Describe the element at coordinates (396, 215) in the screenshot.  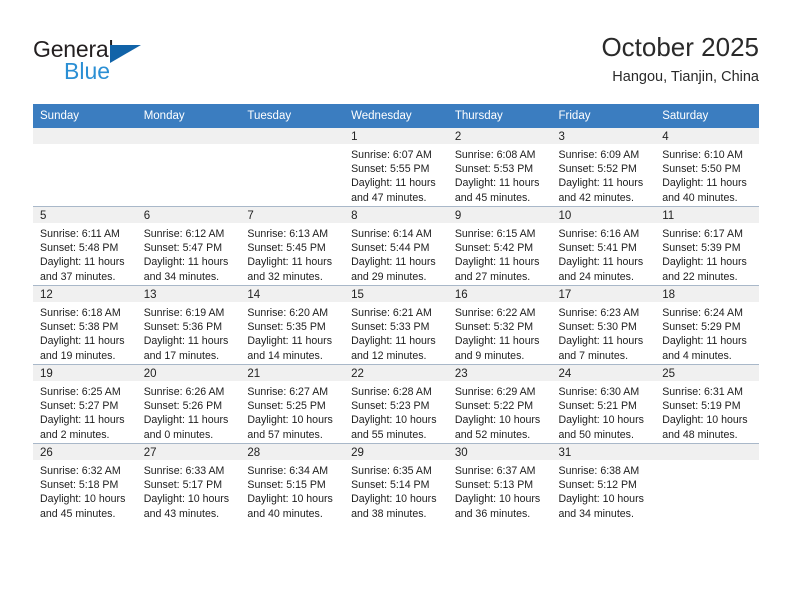
I see `day-number: 8` at that location.